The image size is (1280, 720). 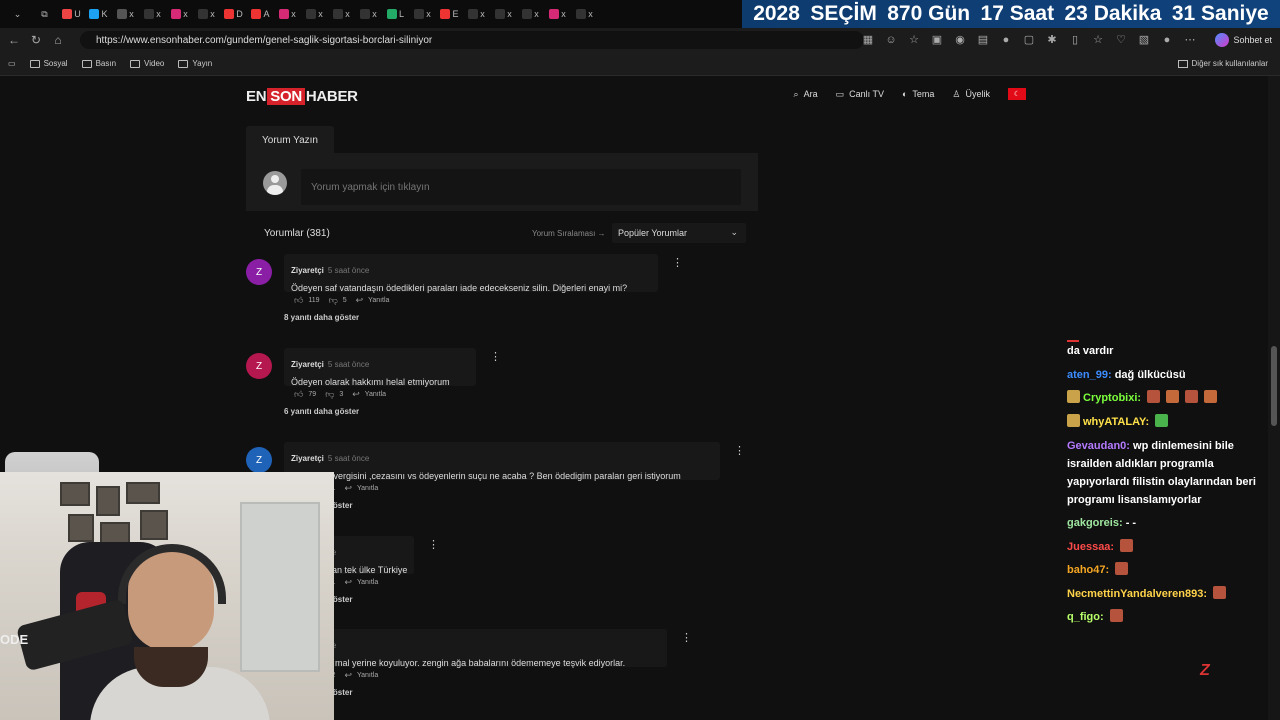 What do you see at coordinates (1095, 523) in the screenshot?
I see `chat-username: gakgoreis:` at bounding box center [1095, 523].